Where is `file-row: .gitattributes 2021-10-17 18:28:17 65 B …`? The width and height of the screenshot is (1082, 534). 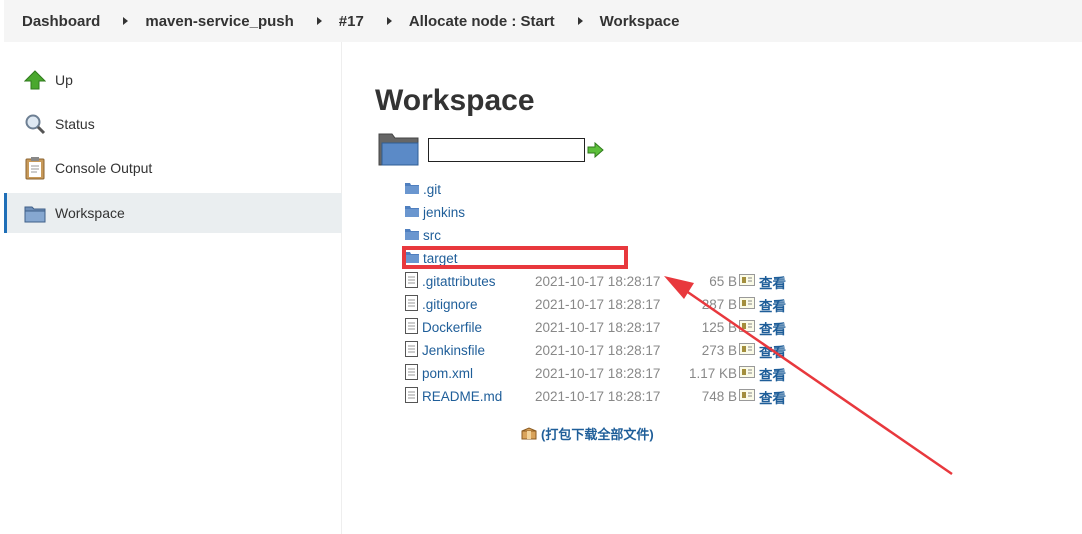
file-row: .gitattributes 2021-10-17 18:28:17 65 B … is located at coordinates (595, 281).